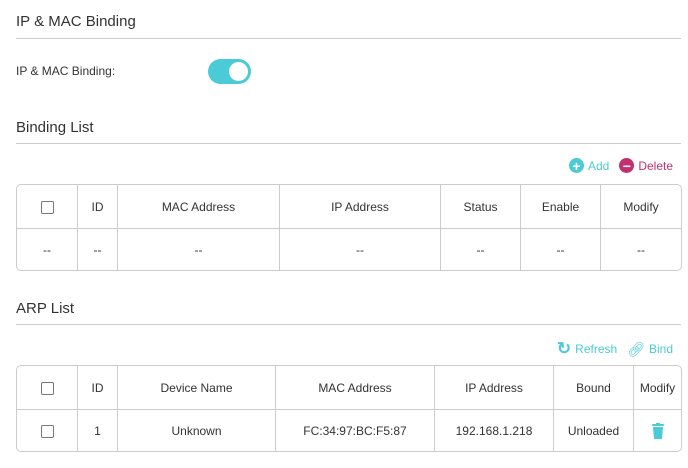  Describe the element at coordinates (598, 165) in the screenshot. I see `add-label: Add` at that location.